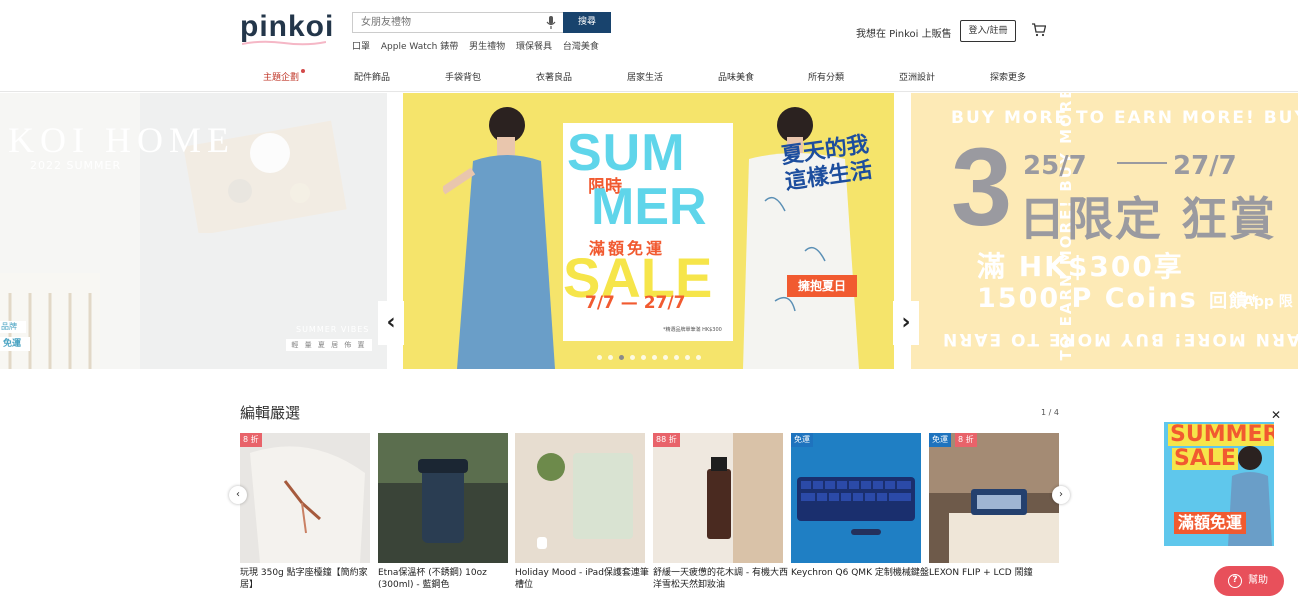  What do you see at coordinates (281, 76) in the screenshot?
I see `nav-item-themes: 主題企劃` at bounding box center [281, 76].